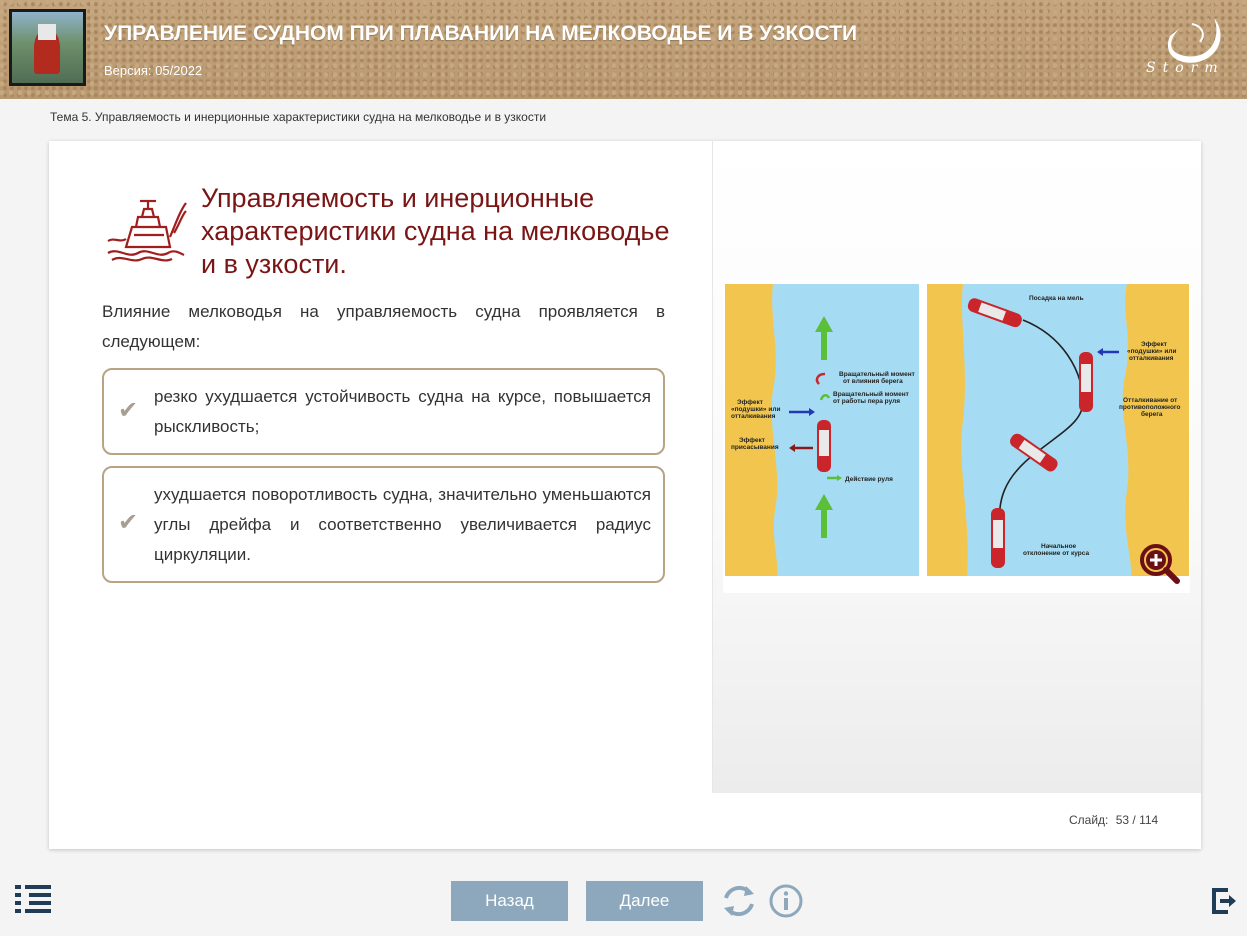 This screenshot has height=936, width=1247. I want to click on info-icon, so click(786, 901).